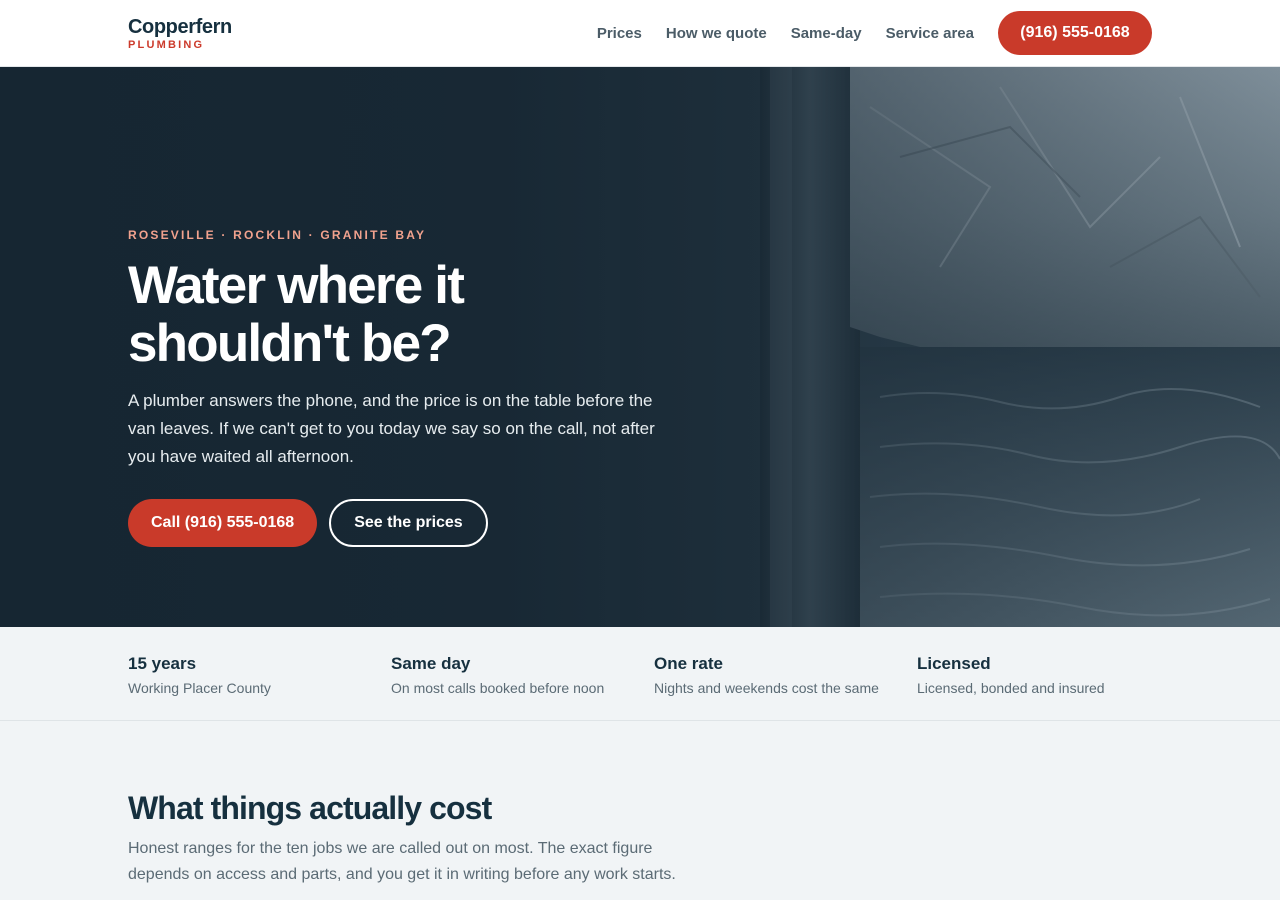  What do you see at coordinates (310, 808) in the screenshot?
I see `prices-title: What things actually cost` at bounding box center [310, 808].